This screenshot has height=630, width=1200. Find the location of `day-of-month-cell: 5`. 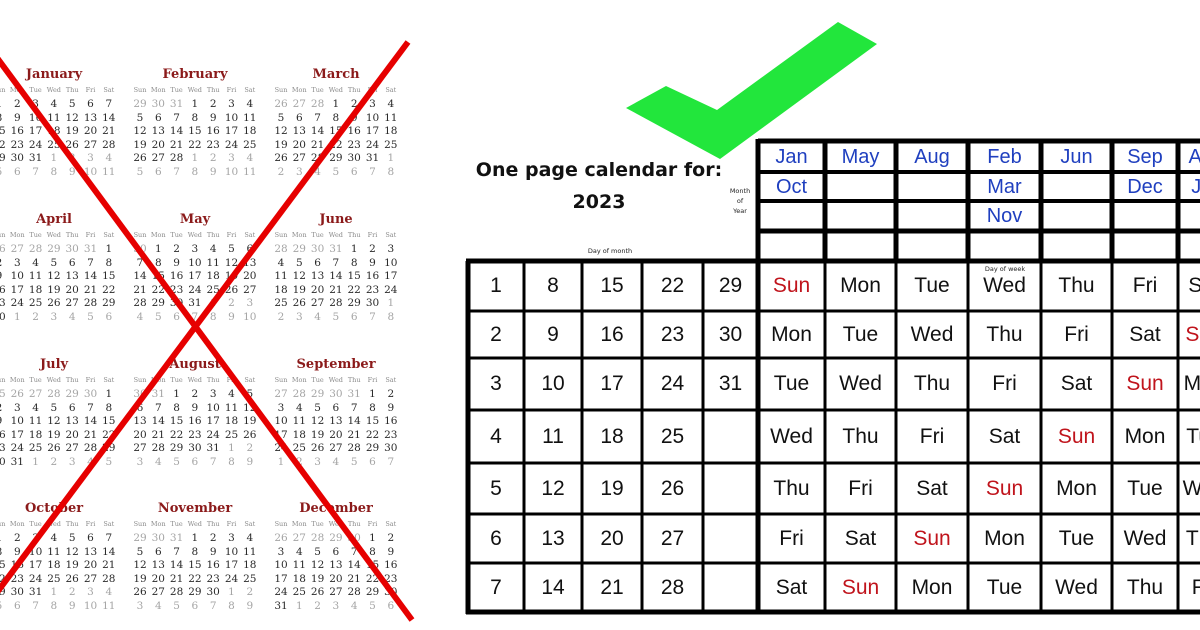

day-of-month-cell: 5 is located at coordinates (496, 488).